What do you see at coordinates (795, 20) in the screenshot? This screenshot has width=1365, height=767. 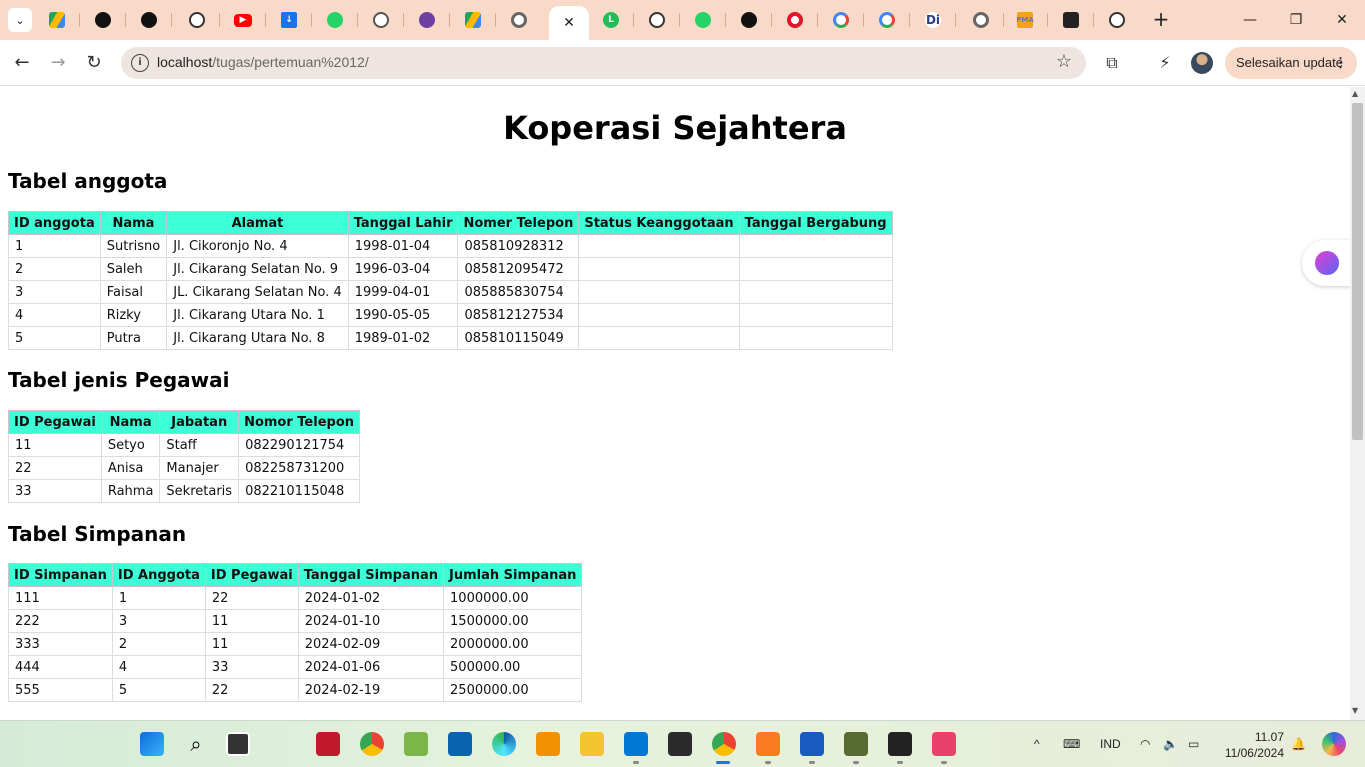 I see `tab-opera` at bounding box center [795, 20].